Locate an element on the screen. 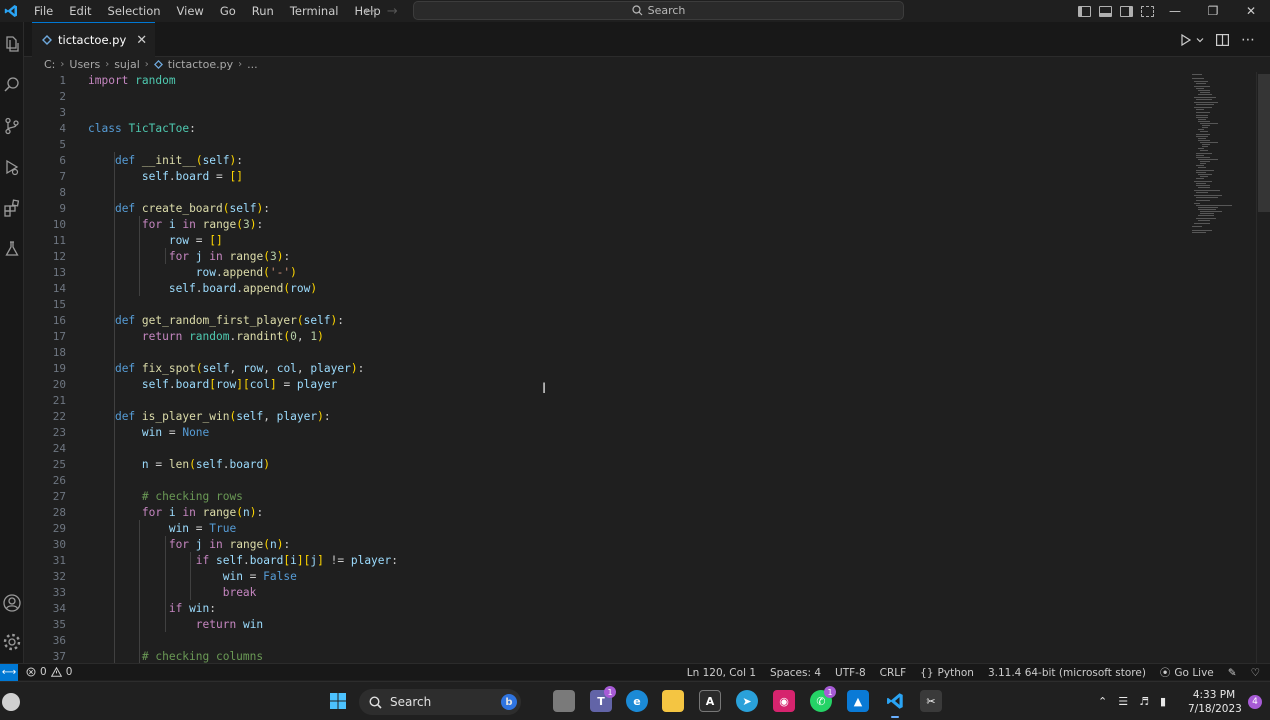 The image size is (1270, 720). search-label: Search is located at coordinates (666, 10).